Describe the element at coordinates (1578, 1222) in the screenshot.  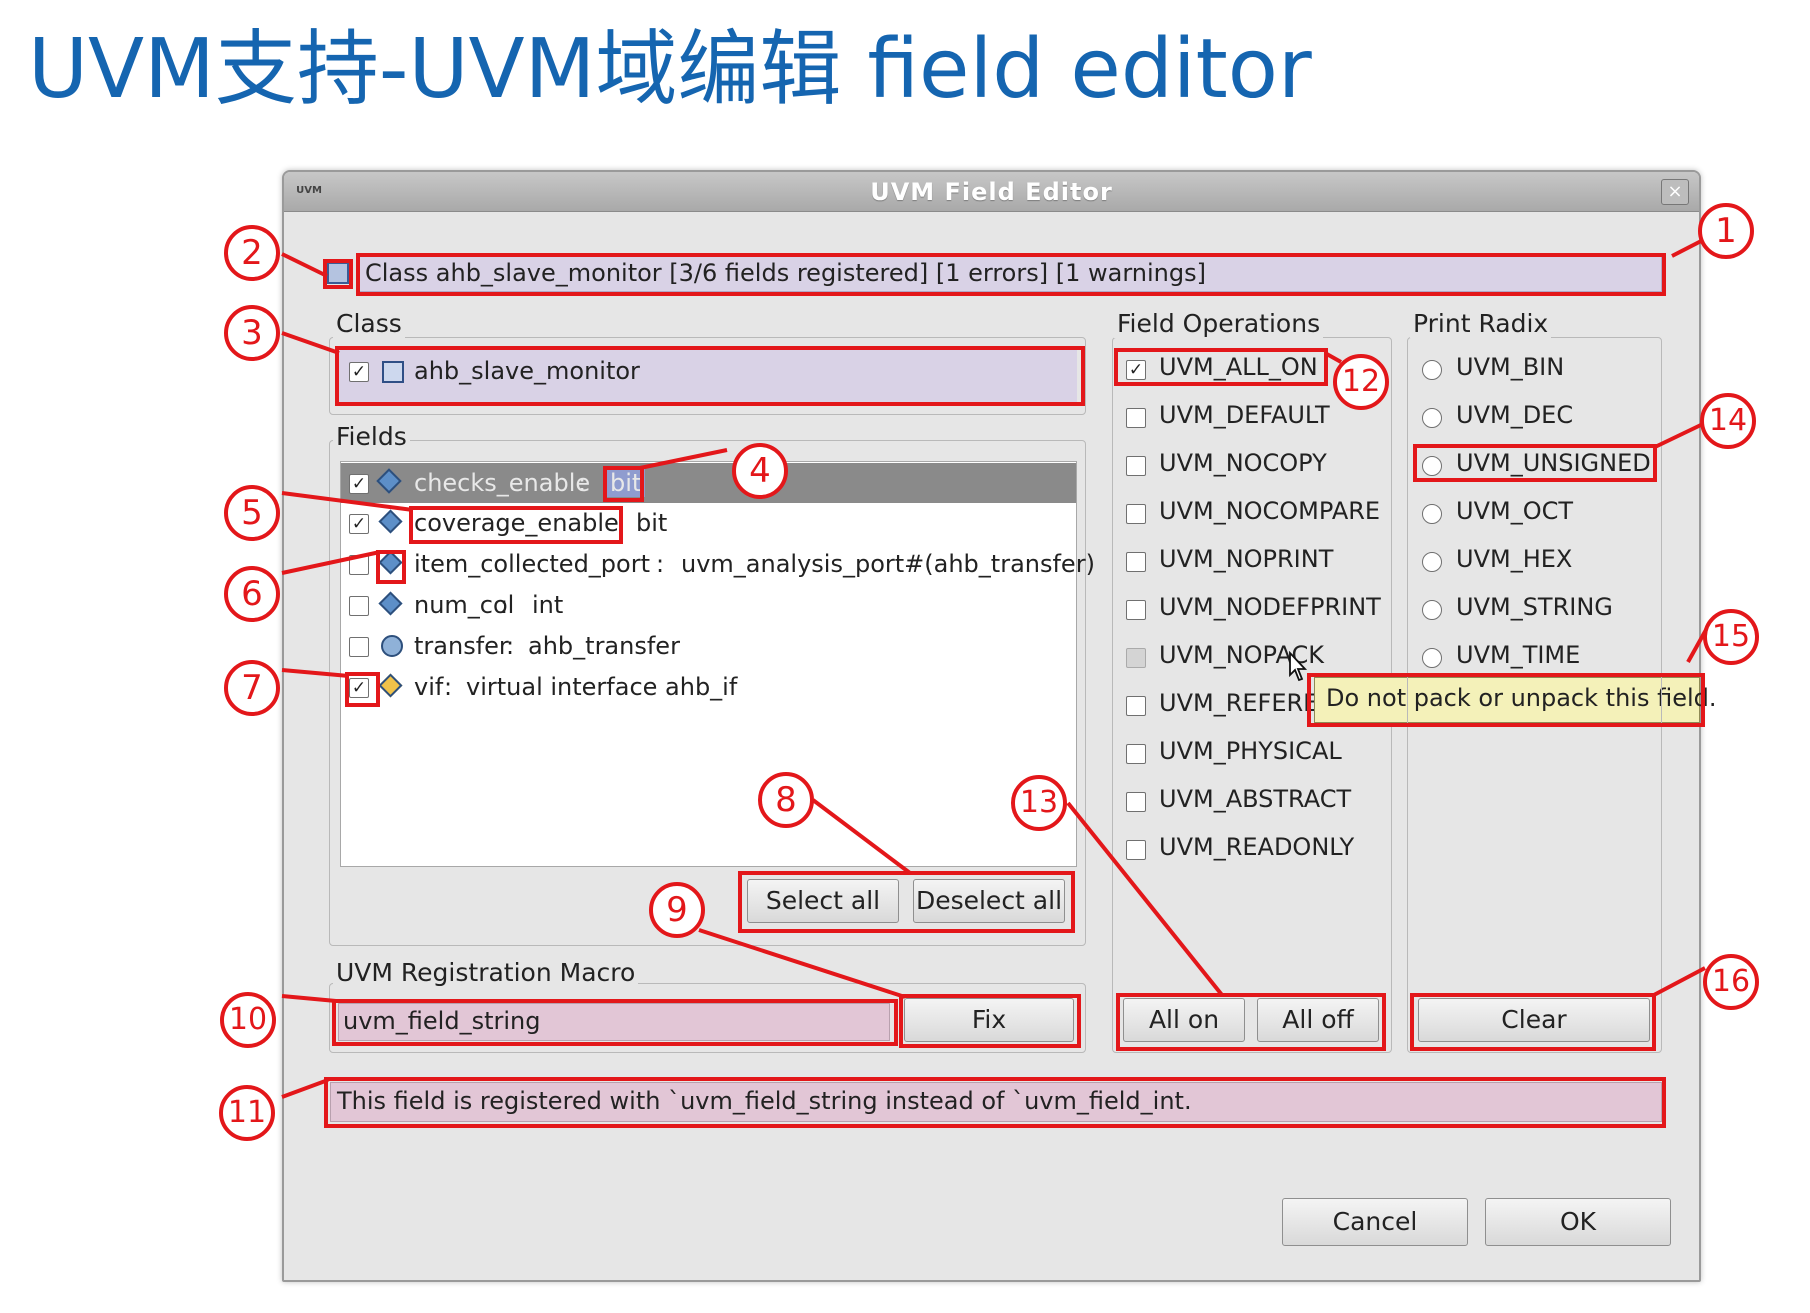
I see `ok-button: OK` at that location.